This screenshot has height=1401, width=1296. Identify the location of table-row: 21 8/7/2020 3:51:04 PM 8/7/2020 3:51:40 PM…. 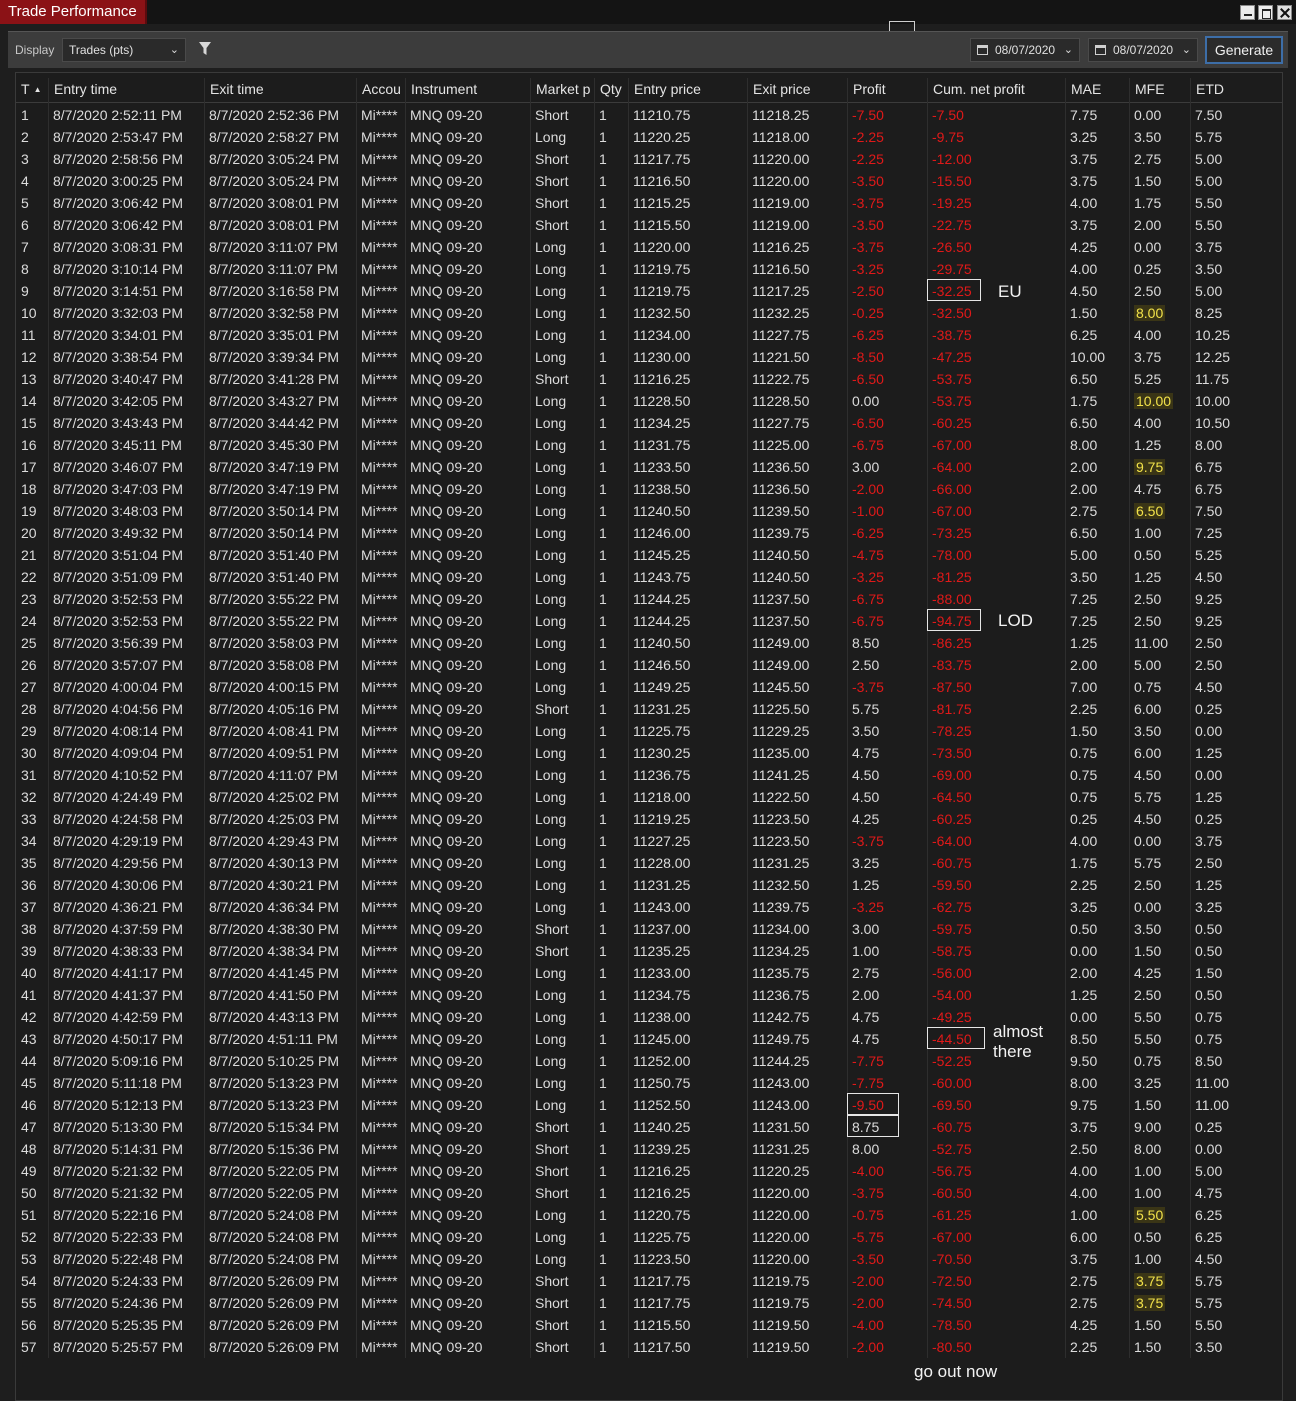
(649, 555).